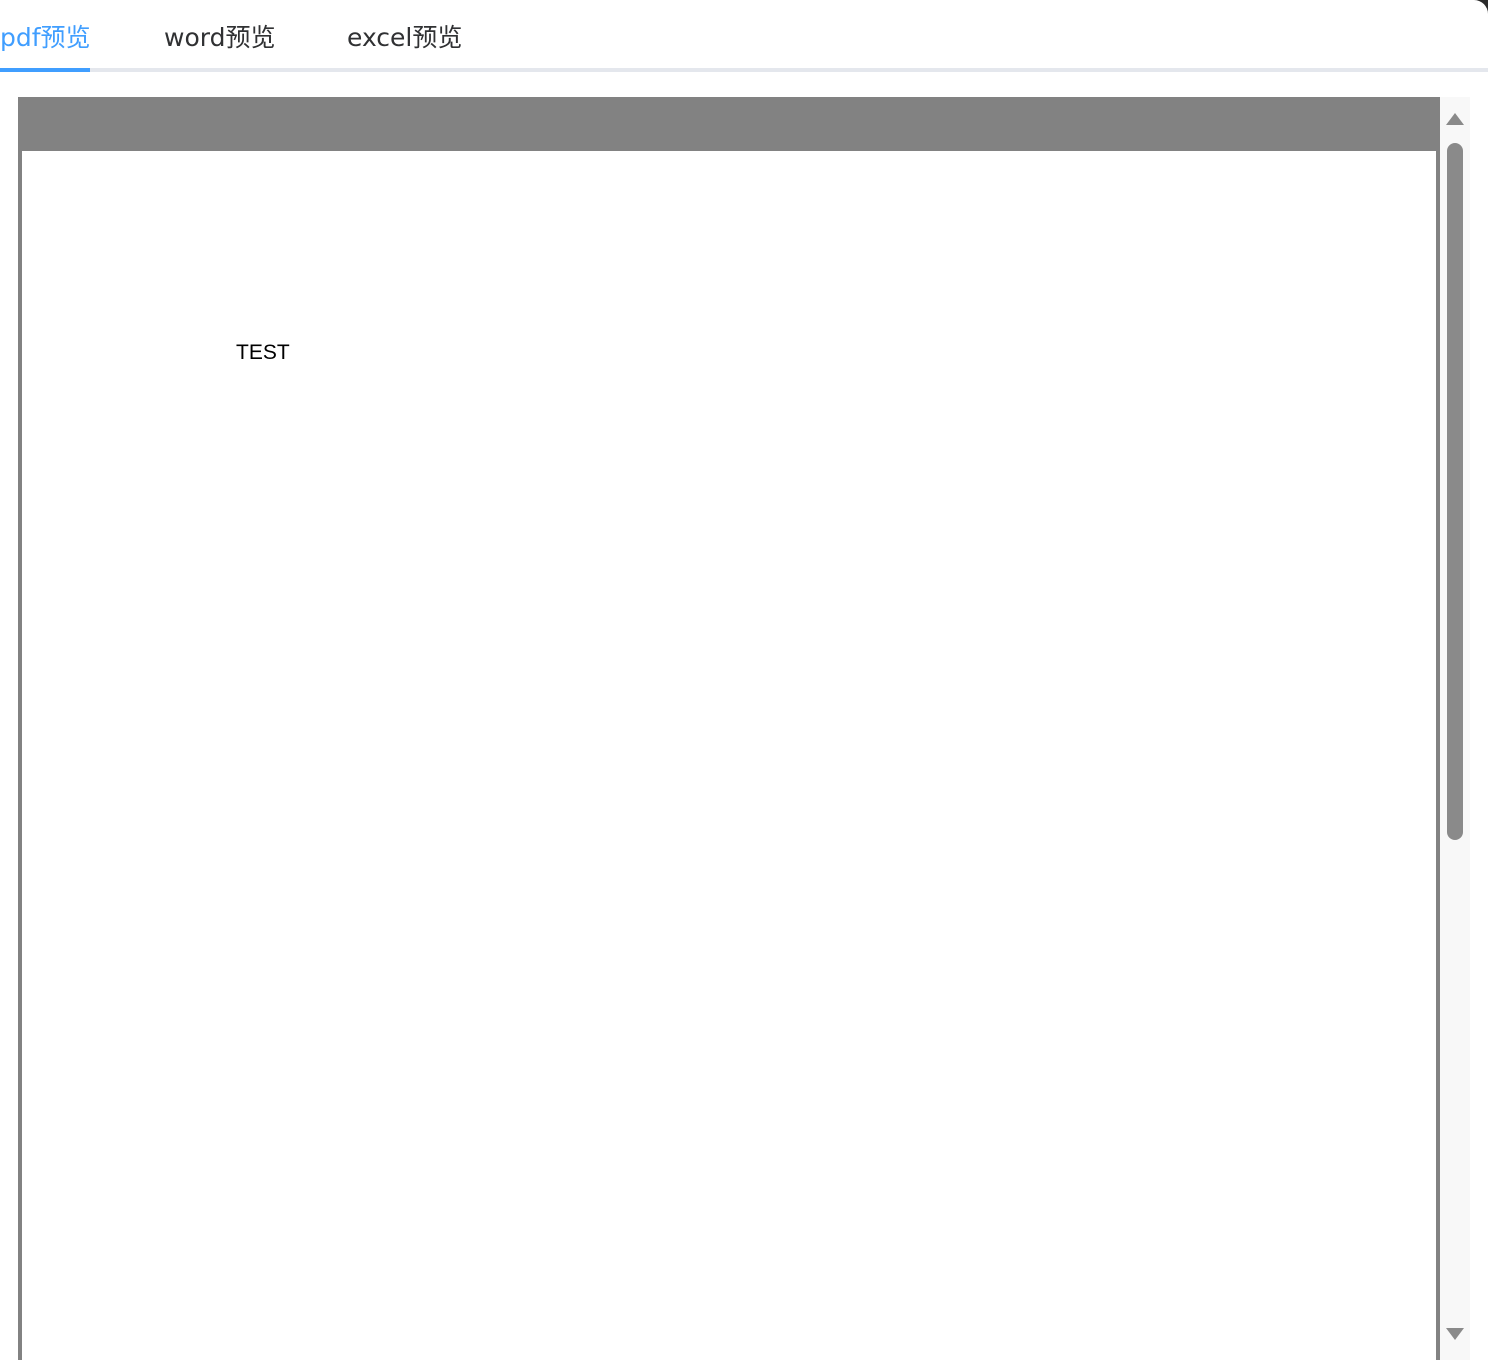  Describe the element at coordinates (45, 70) in the screenshot. I see `active-tab-indicator` at that location.